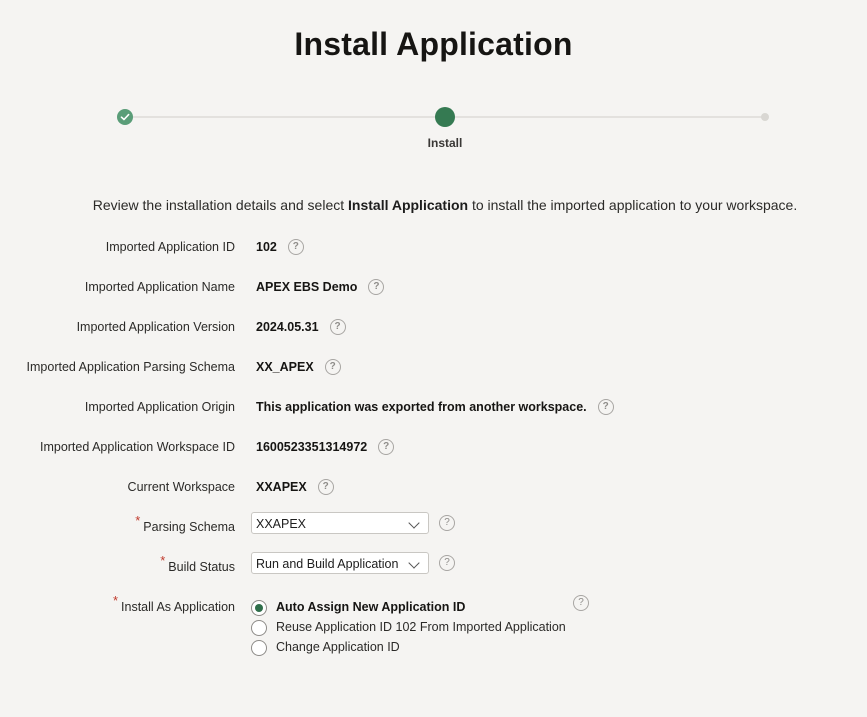  Describe the element at coordinates (340, 523) in the screenshot. I see `parsing-schema-select: XXAPEX` at that location.